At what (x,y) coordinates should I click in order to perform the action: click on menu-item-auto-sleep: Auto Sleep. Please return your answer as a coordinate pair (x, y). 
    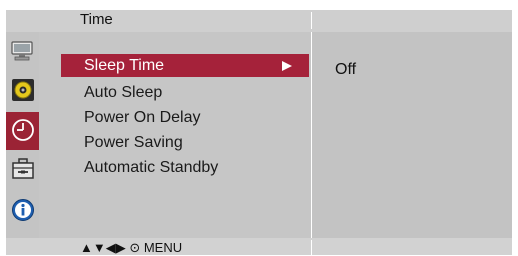
    Looking at the image, I should click on (185, 92).